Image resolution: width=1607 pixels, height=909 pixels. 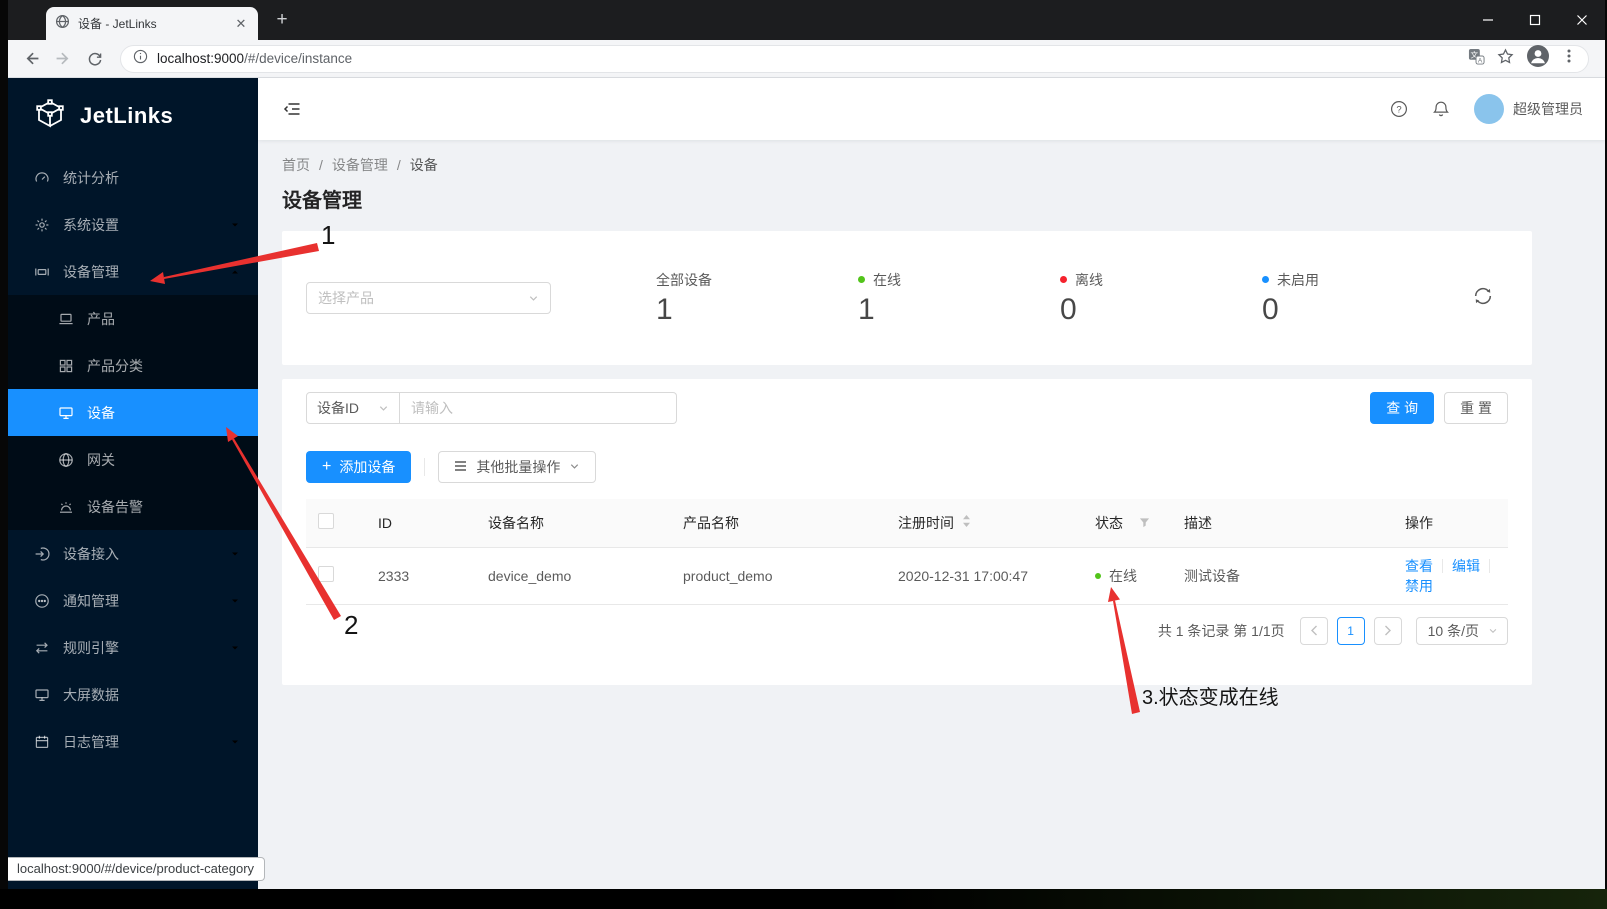 I want to click on stat-not-enabled: 未启用 0, so click(x=1363, y=298).